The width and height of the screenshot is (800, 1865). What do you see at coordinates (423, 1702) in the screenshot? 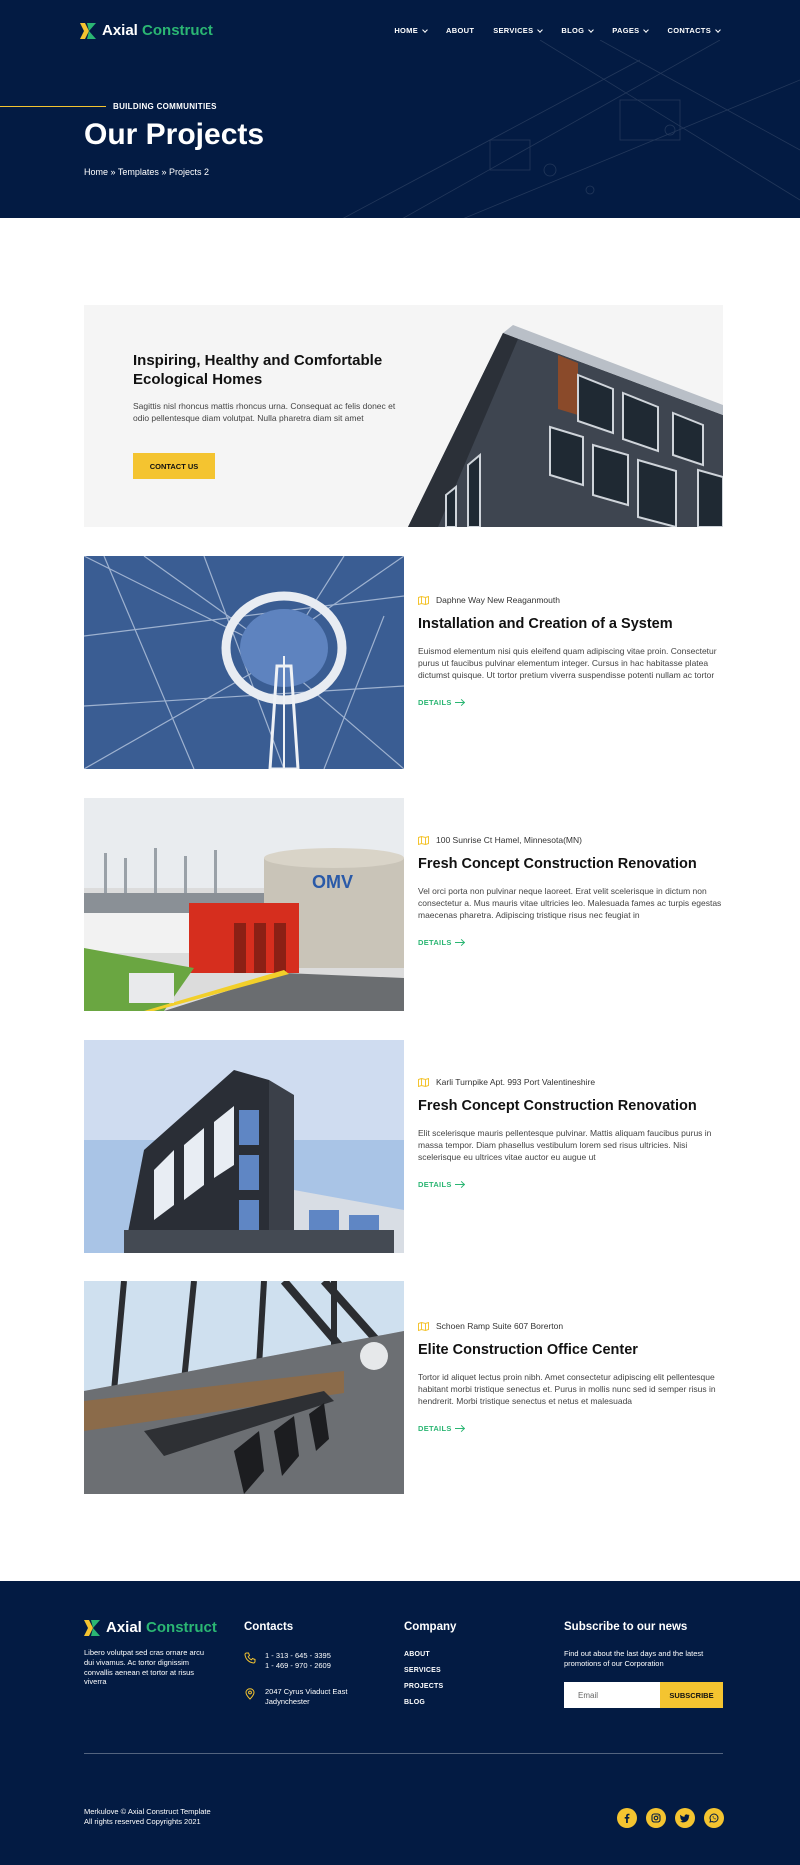
I see `footer-link-blog: BLOG` at bounding box center [423, 1702].